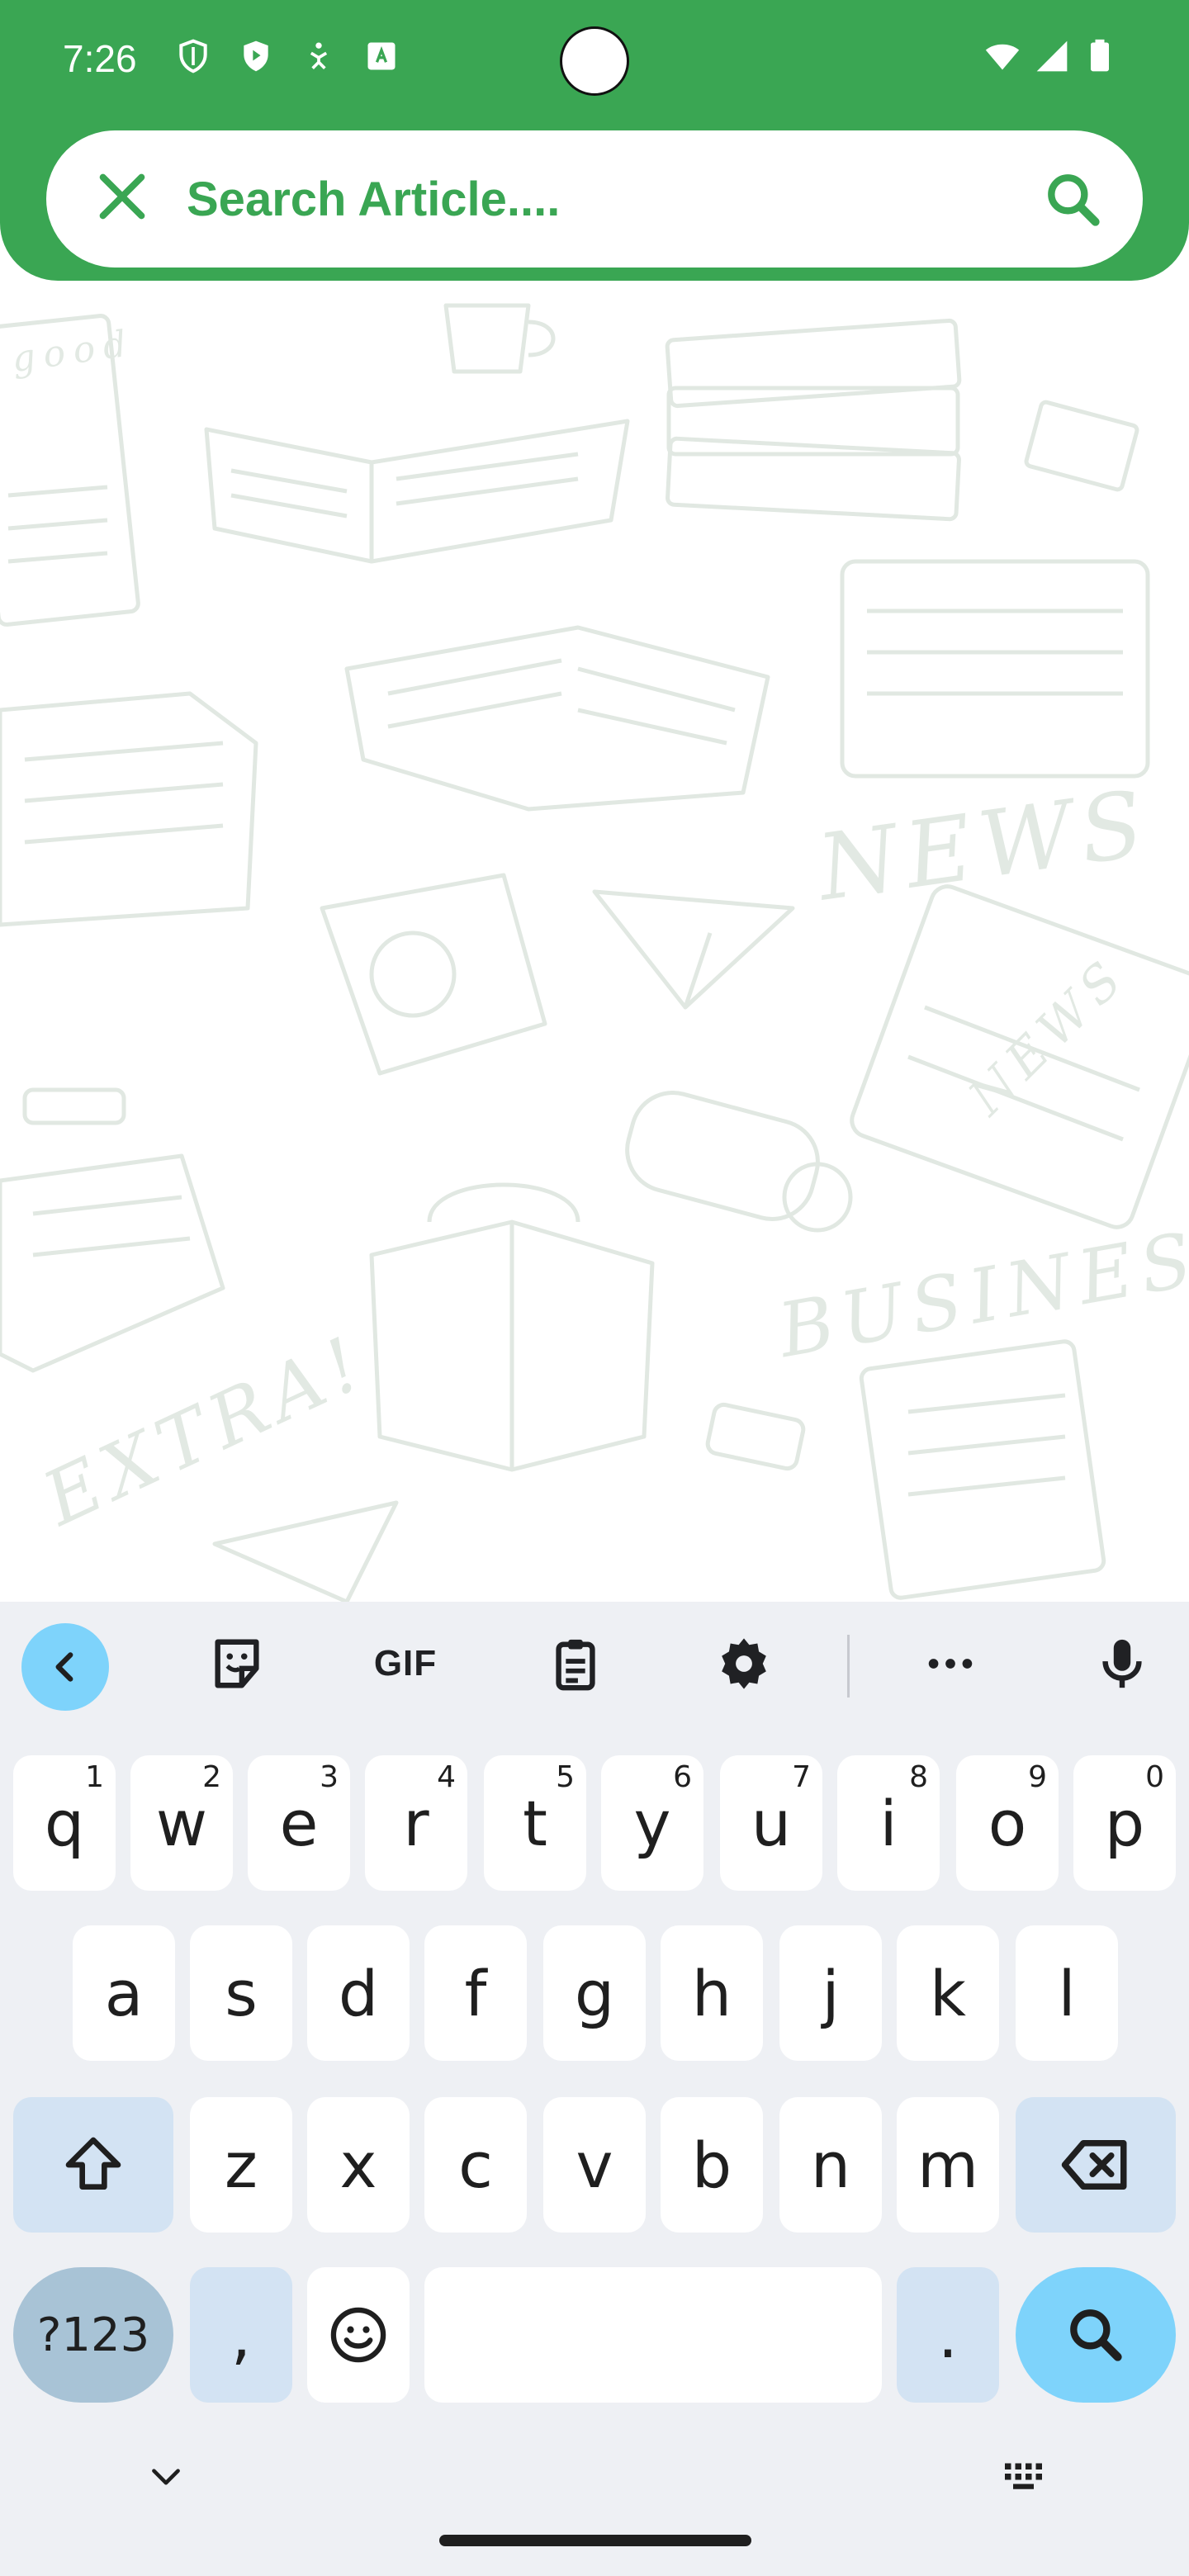 Image resolution: width=1189 pixels, height=2576 pixels. Describe the element at coordinates (1154, 1777) in the screenshot. I see `key-hint: 0` at that location.